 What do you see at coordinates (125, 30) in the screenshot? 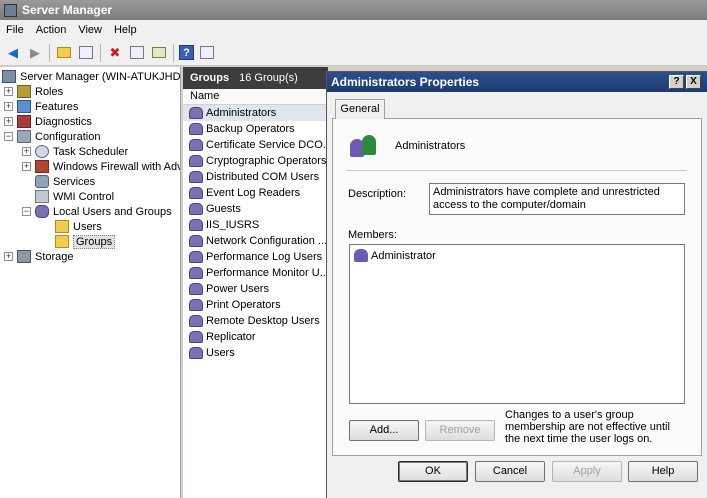
I see `menu-help: Help` at bounding box center [125, 30].